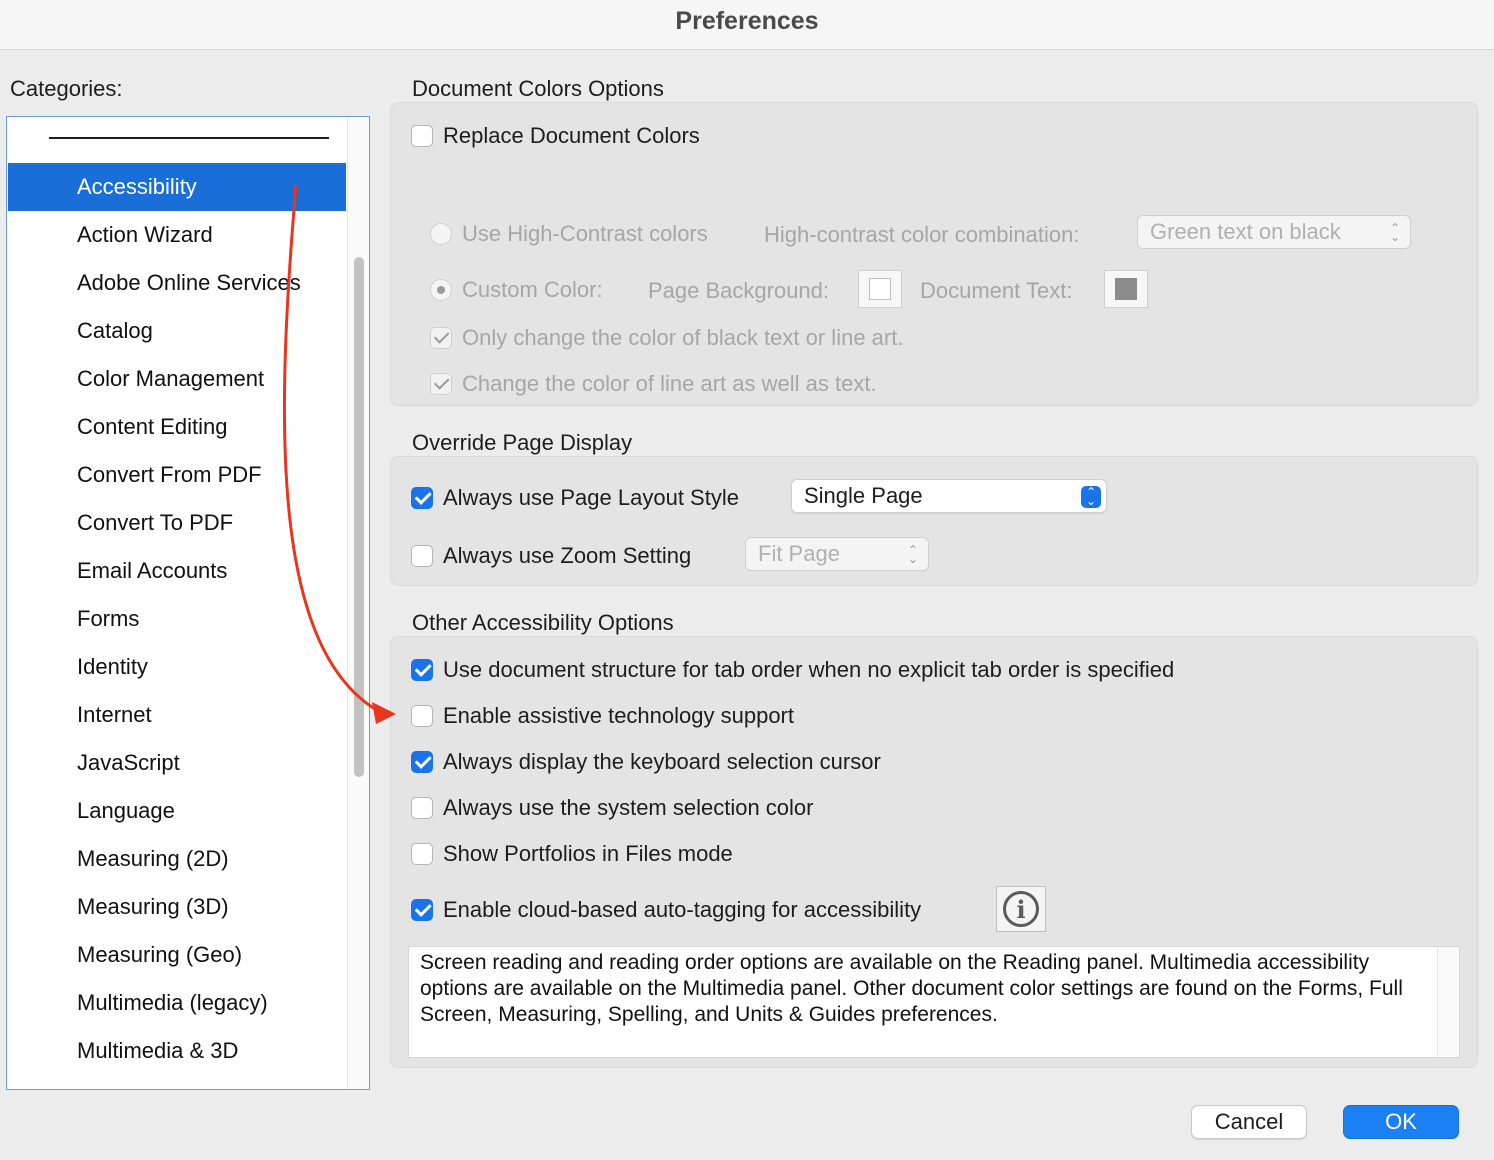 The image size is (1494, 1160). What do you see at coordinates (177, 1051) in the screenshot?
I see `category-item-multimedia-3d: Multimedia & 3D` at bounding box center [177, 1051].